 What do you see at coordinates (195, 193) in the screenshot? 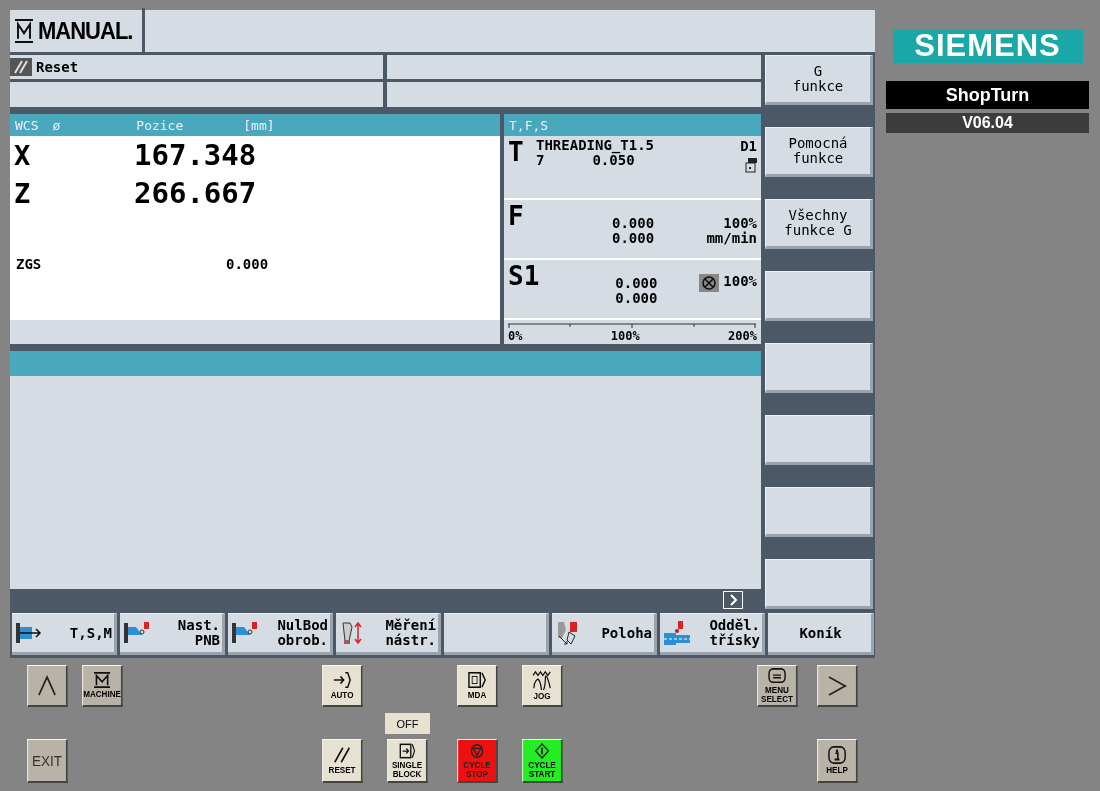
I see `axis-value: 266.667` at bounding box center [195, 193].